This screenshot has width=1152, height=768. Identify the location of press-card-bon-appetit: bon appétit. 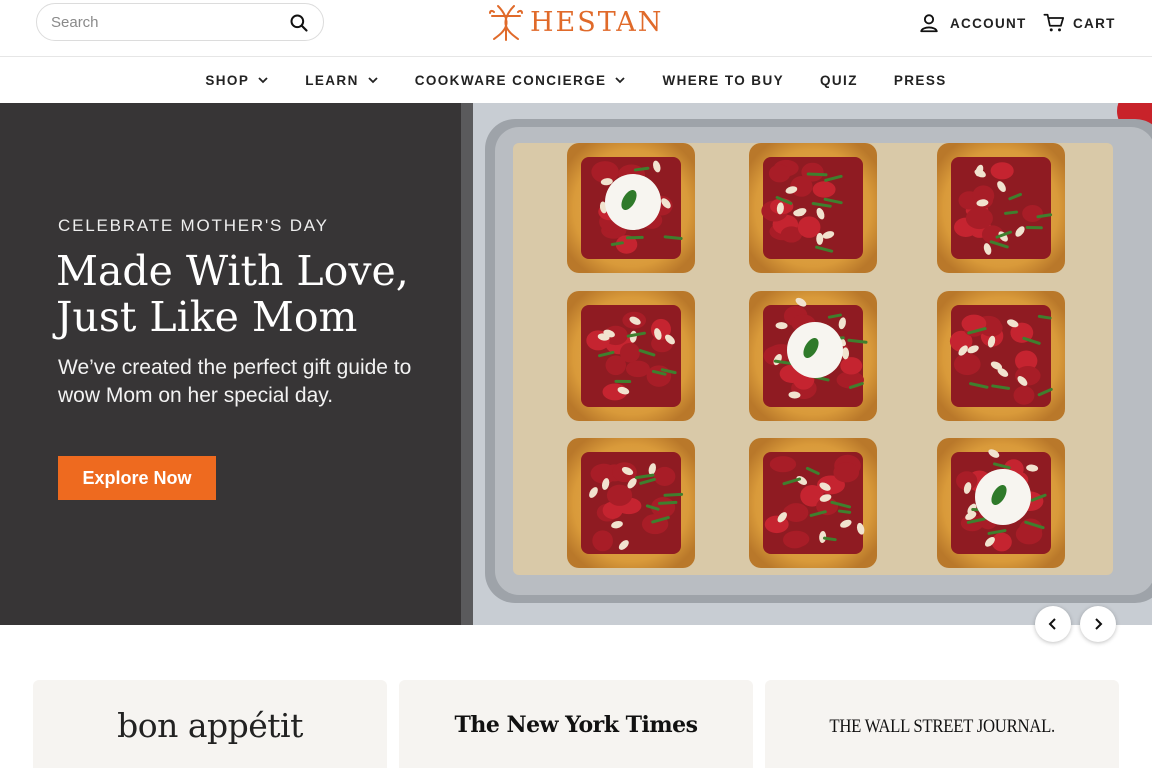
(210, 724).